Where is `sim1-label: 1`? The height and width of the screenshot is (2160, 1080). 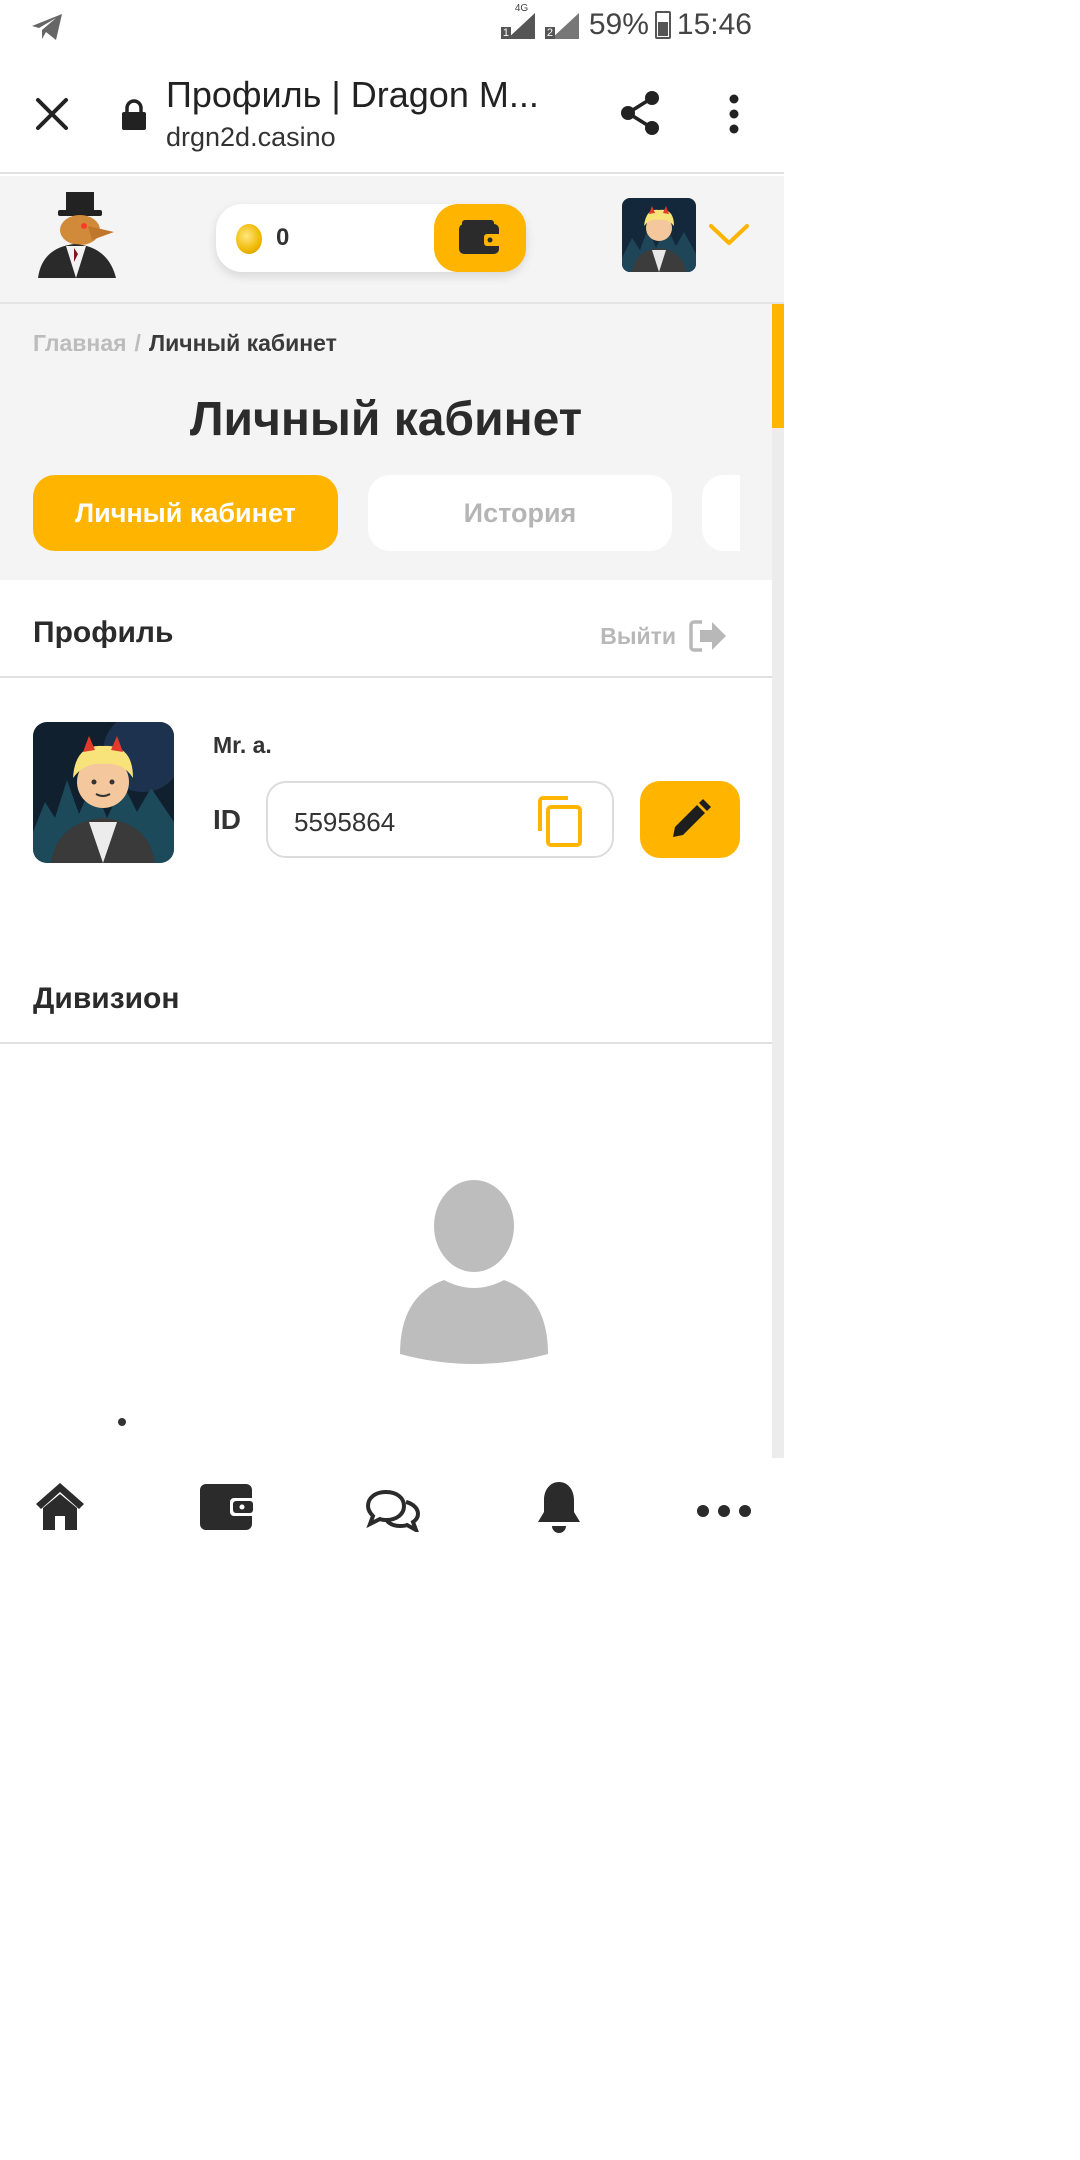 sim1-label: 1 is located at coordinates (505, 33).